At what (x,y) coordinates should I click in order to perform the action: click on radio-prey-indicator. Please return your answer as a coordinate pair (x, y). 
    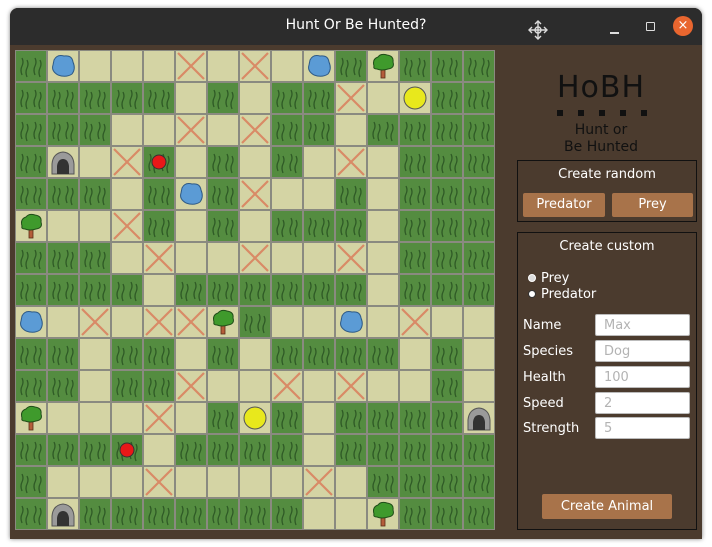
    Looking at the image, I should click on (532, 278).